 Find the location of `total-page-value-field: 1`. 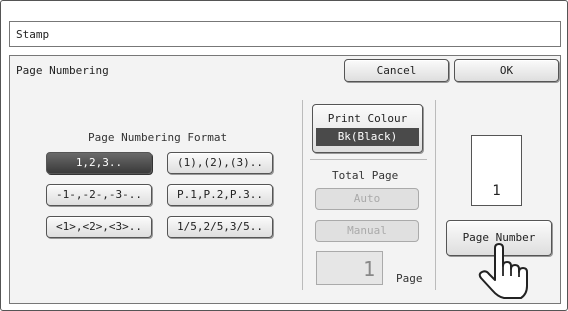

total-page-value-field: 1 is located at coordinates (349, 268).